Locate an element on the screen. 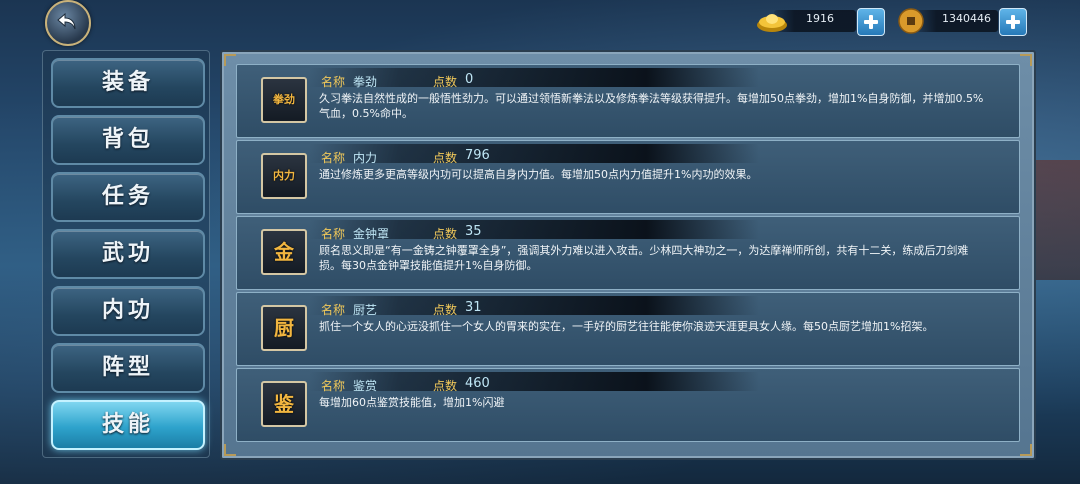 Image resolution: width=1080 pixels, height=484 pixels. tab-martial-arts: 武功 is located at coordinates (128, 254).